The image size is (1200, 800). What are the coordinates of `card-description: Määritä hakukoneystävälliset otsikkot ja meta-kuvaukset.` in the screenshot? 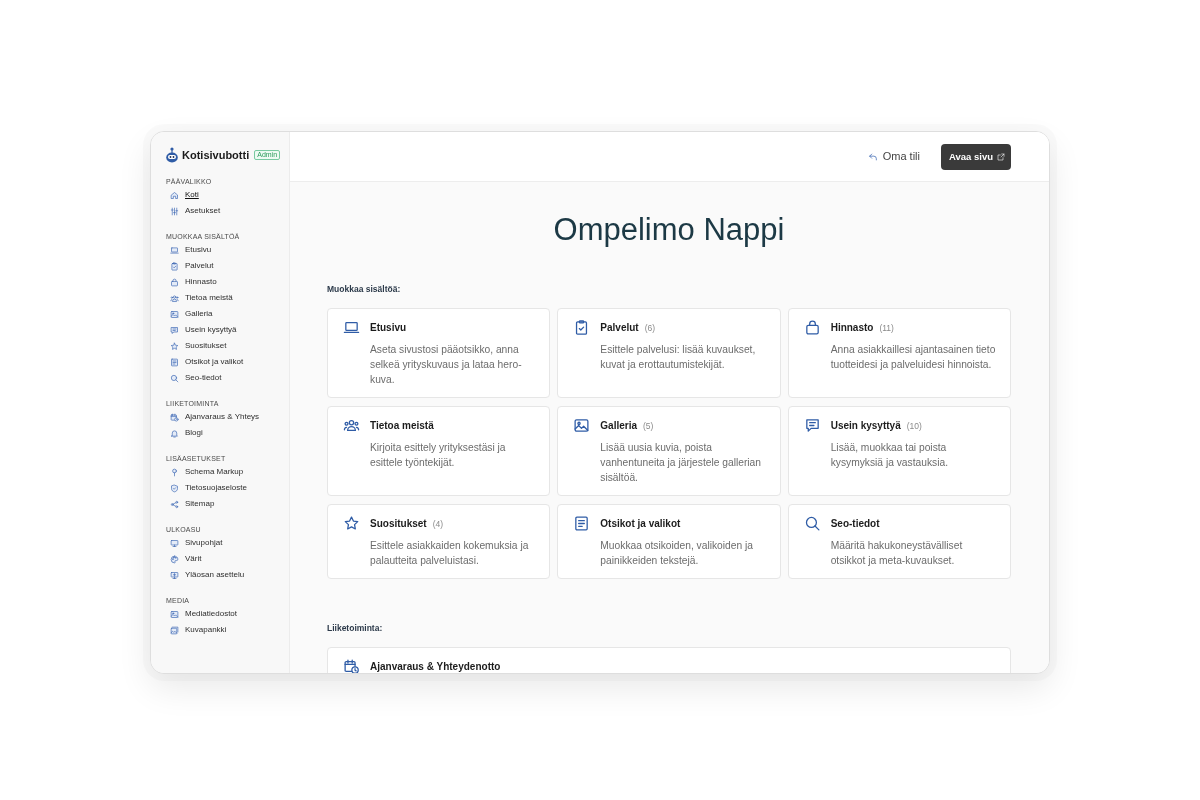 It's located at (897, 553).